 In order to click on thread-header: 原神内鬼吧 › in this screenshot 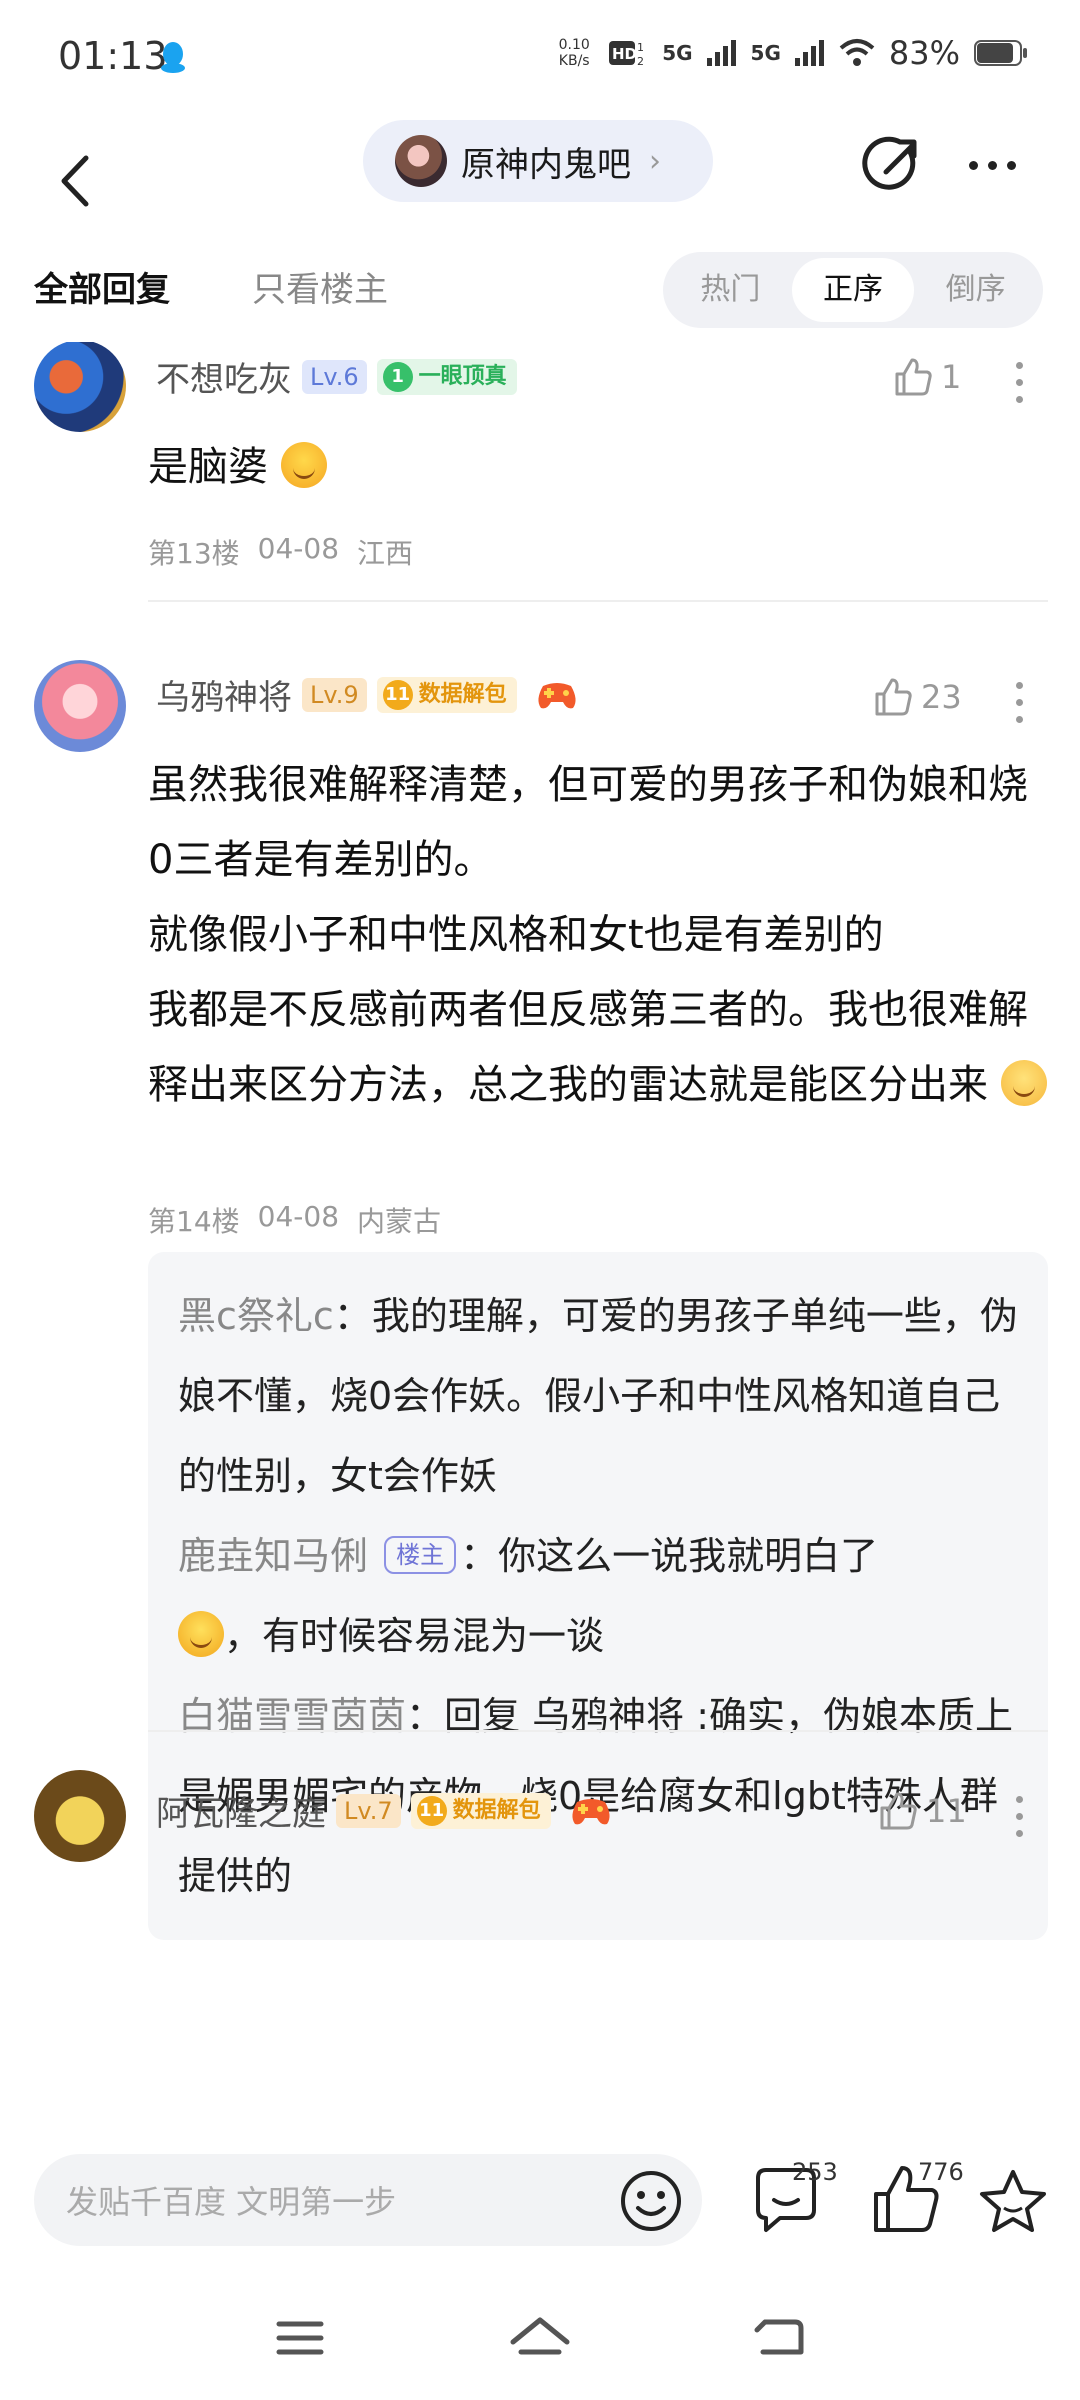, I will do `click(540, 190)`.